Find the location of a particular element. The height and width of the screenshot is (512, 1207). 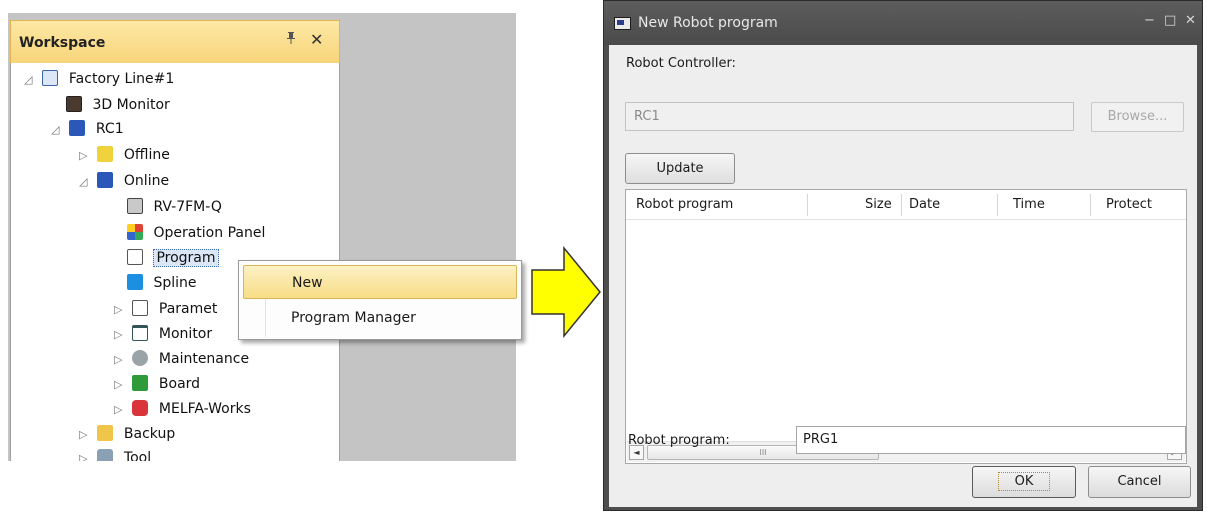

column-header-protect: Protect is located at coordinates (1129, 205).